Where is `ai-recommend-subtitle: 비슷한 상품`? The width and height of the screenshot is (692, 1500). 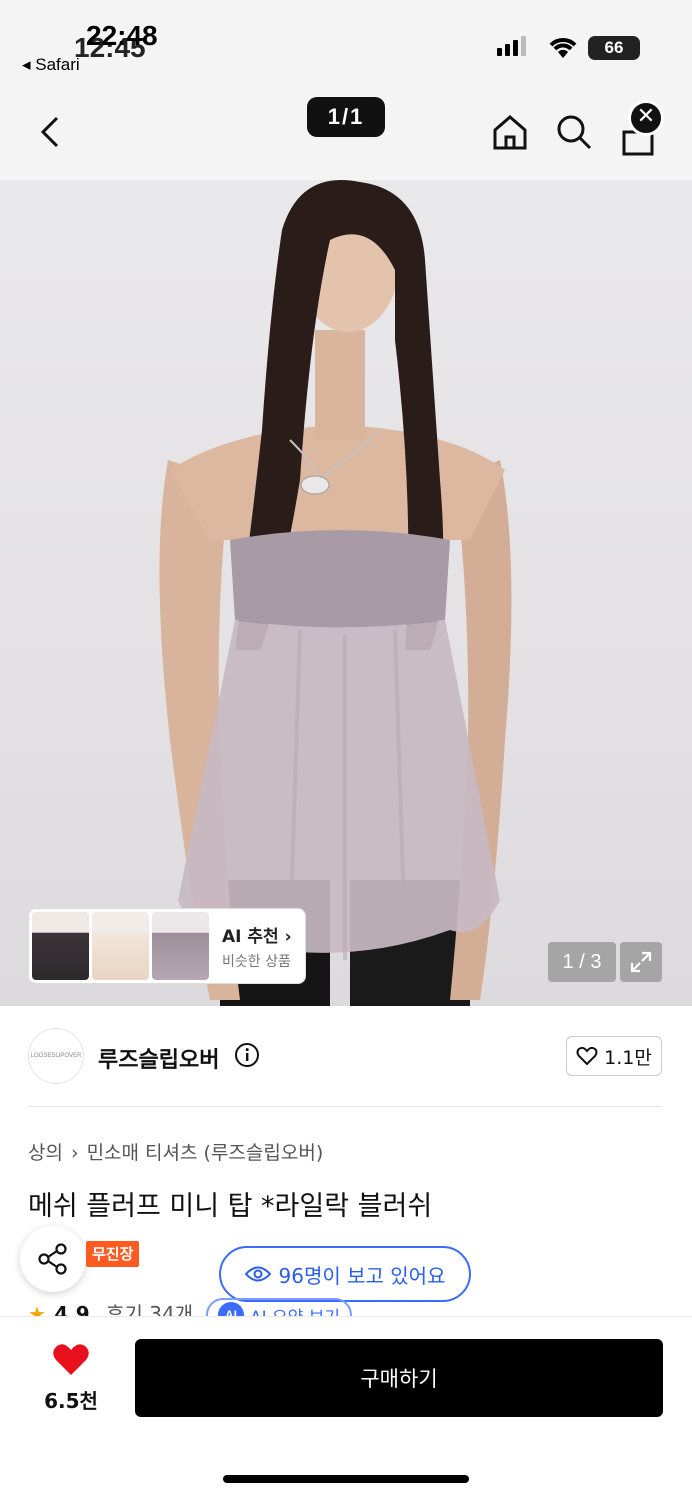 ai-recommend-subtitle: 비슷한 상품 is located at coordinates (256, 961).